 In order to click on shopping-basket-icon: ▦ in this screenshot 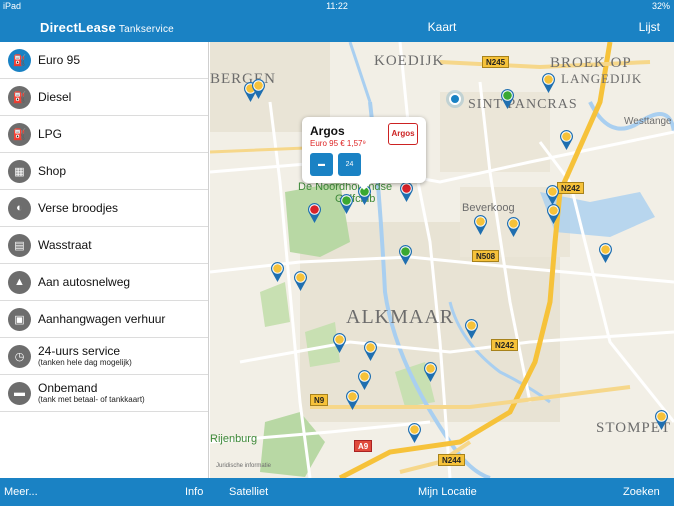, I will do `click(19, 171)`.